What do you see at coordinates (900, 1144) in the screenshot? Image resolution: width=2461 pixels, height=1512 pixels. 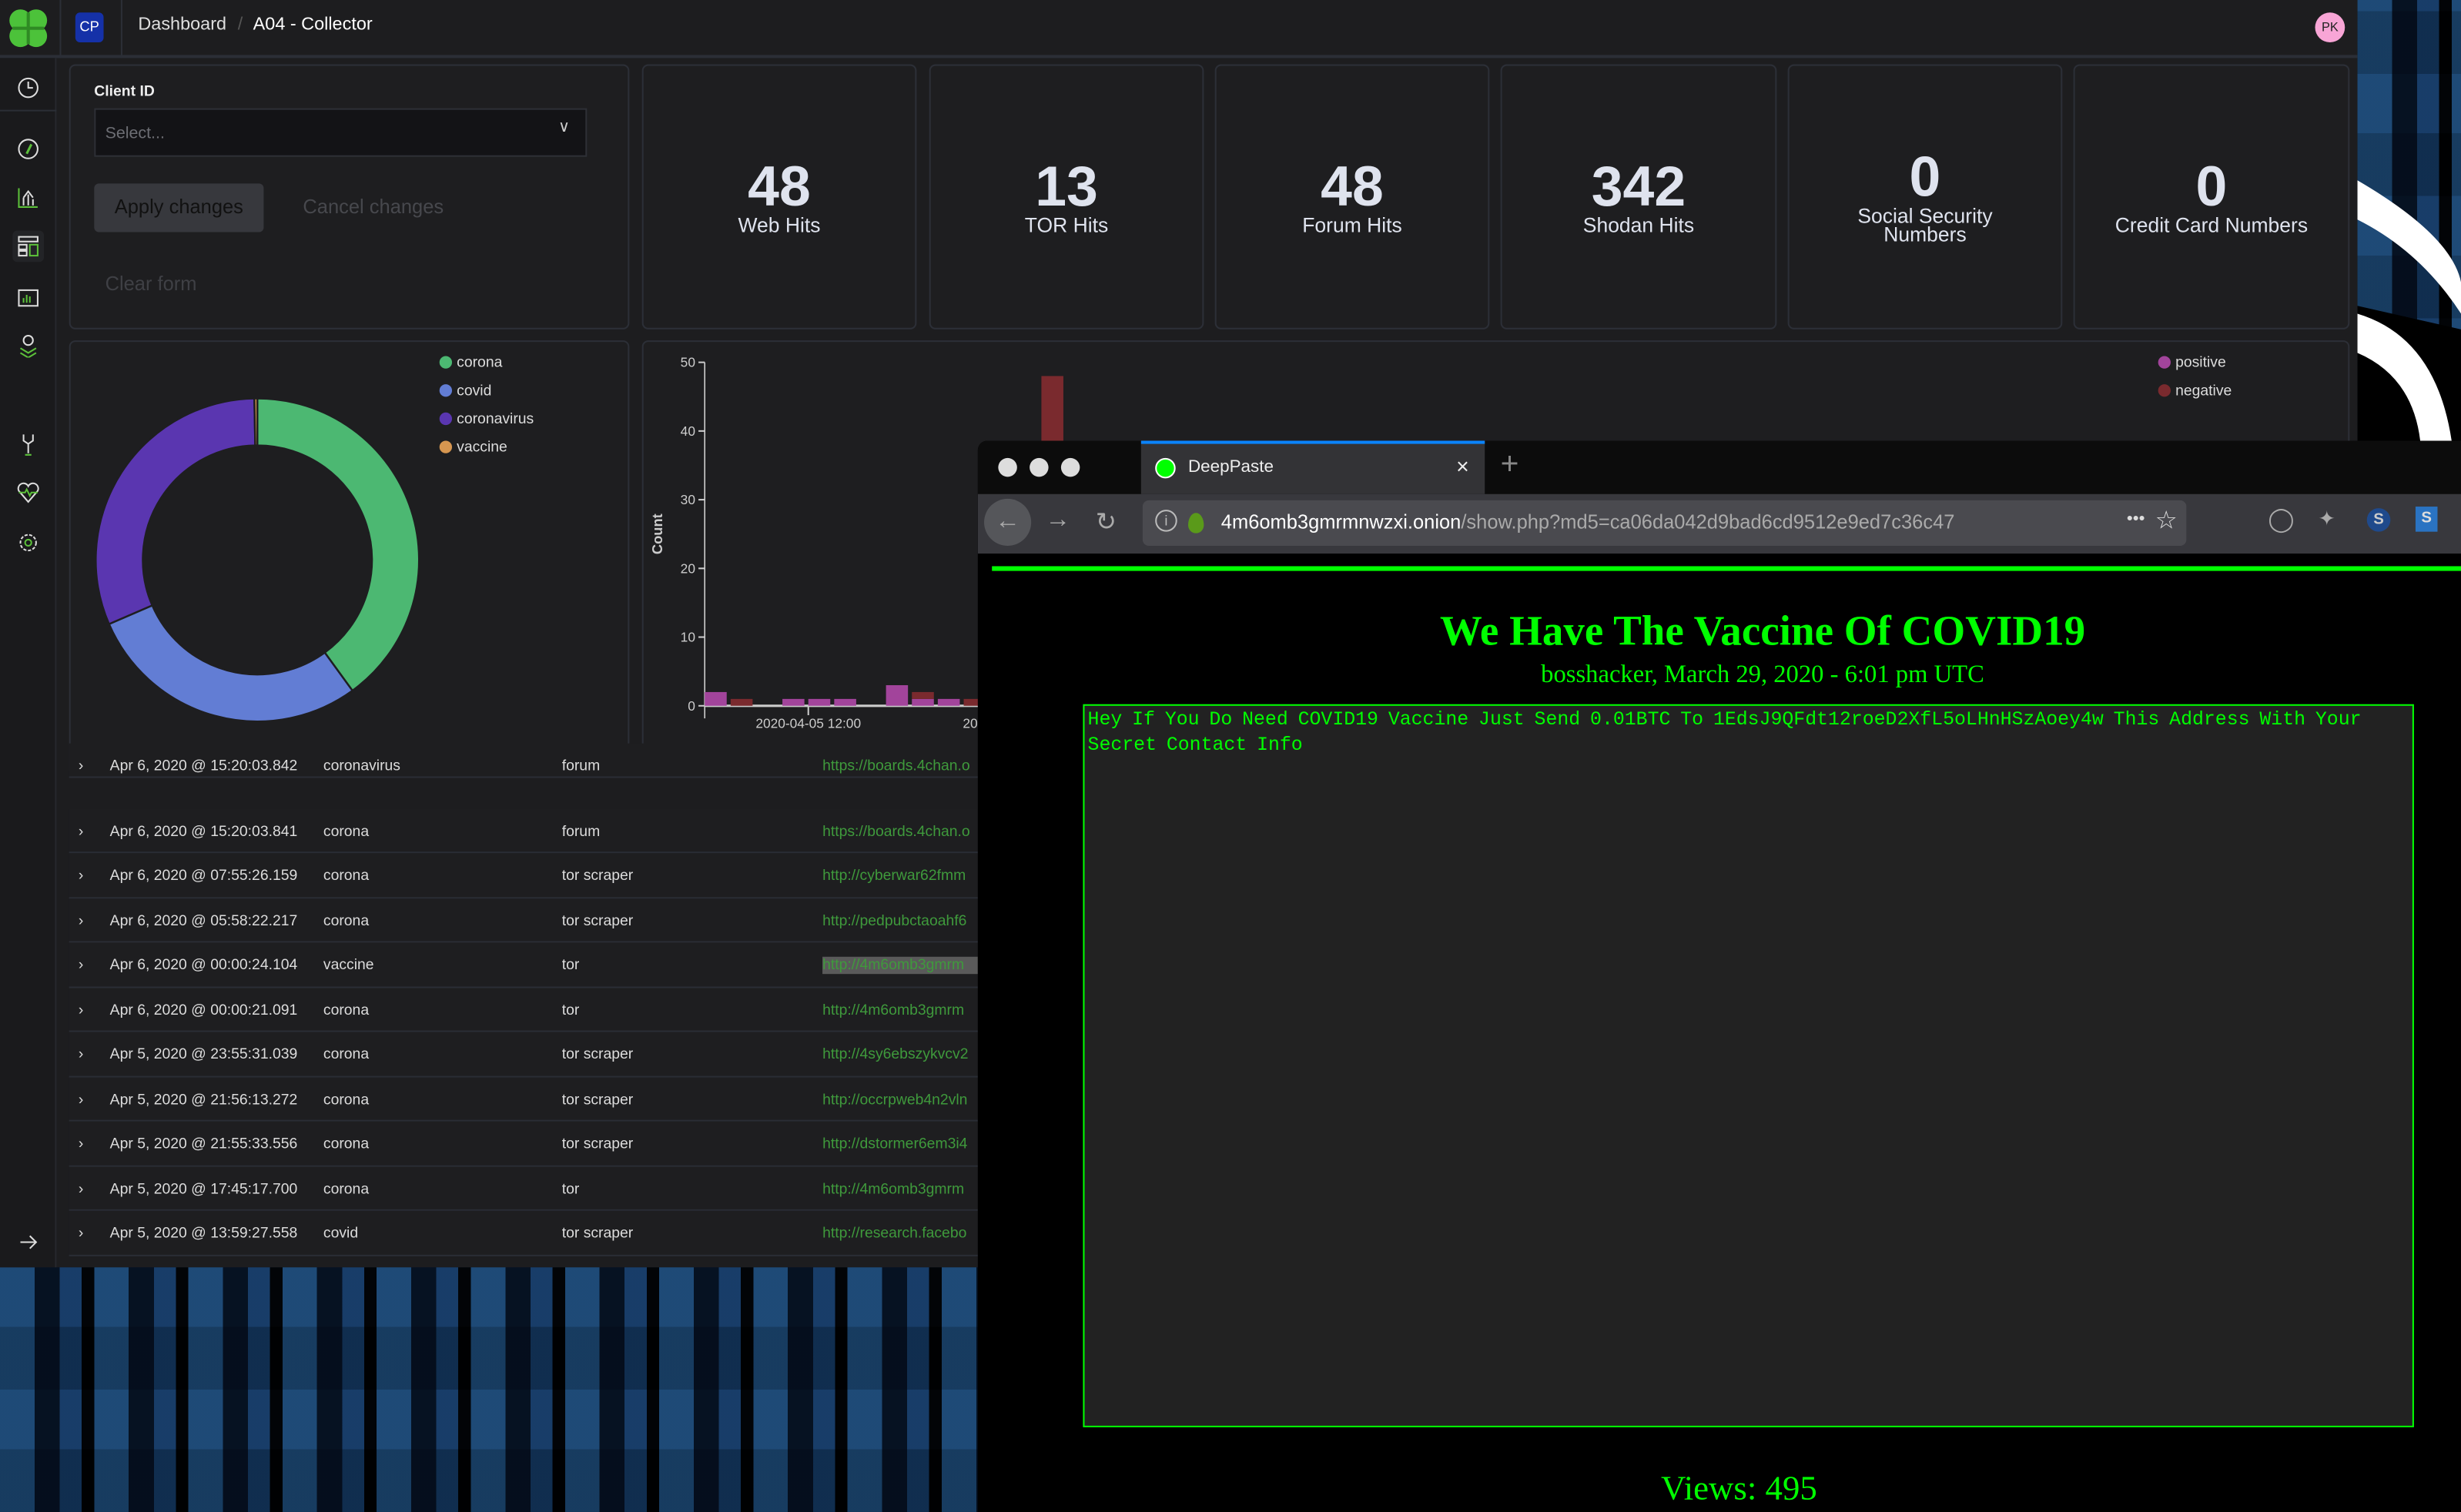 I see `cell-url-link: http://dstormer6em3i4` at bounding box center [900, 1144].